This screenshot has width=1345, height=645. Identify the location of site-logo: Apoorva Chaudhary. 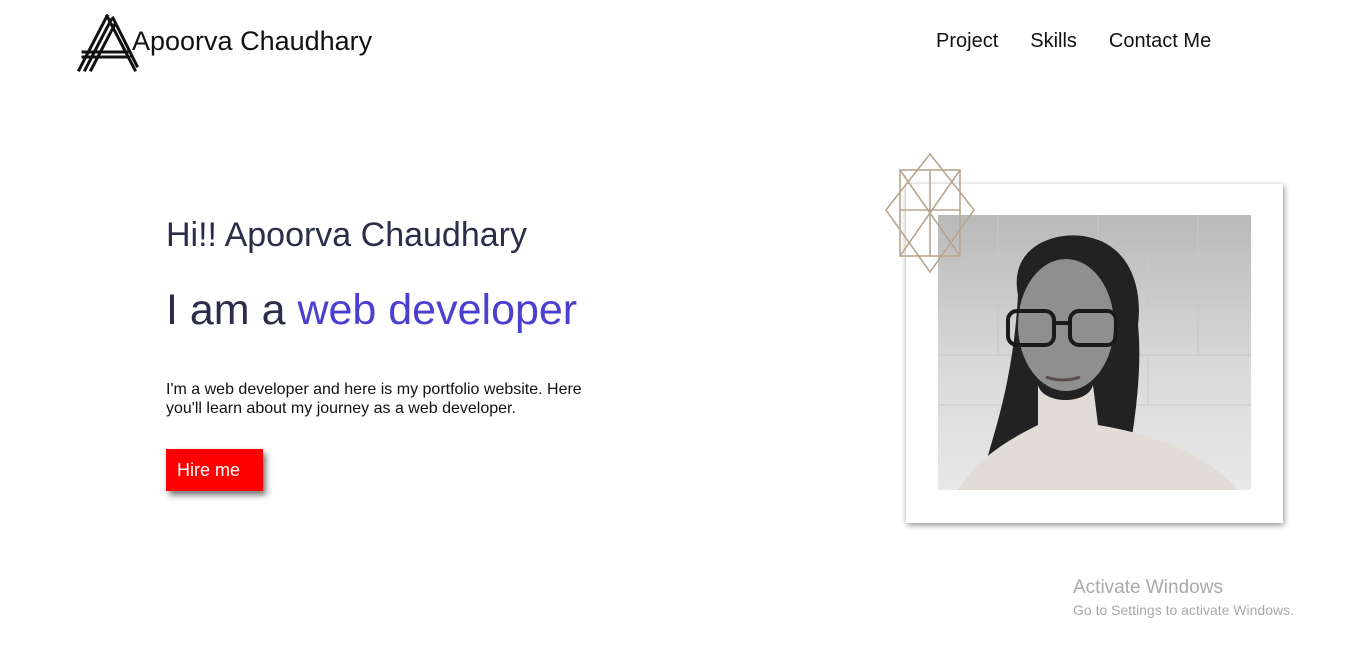
(224, 43).